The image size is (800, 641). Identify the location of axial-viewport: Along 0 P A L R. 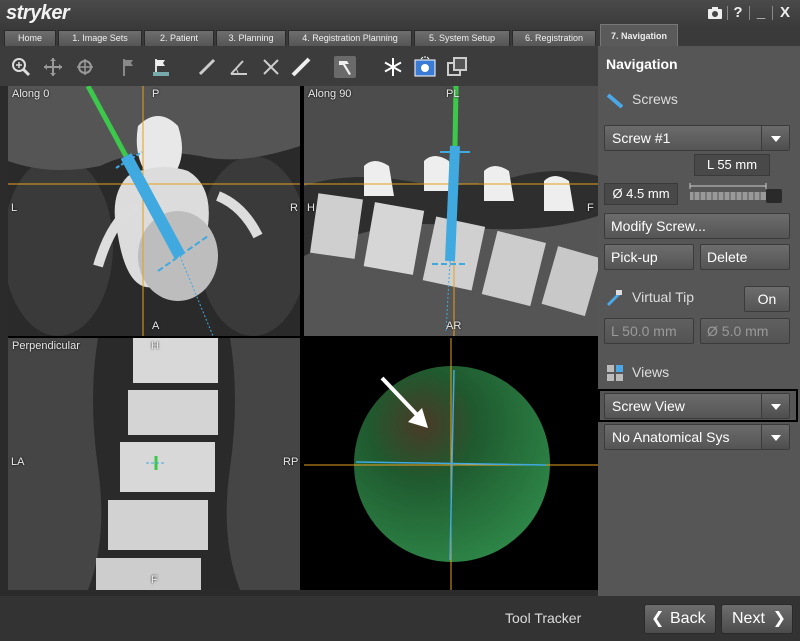
(154, 211).